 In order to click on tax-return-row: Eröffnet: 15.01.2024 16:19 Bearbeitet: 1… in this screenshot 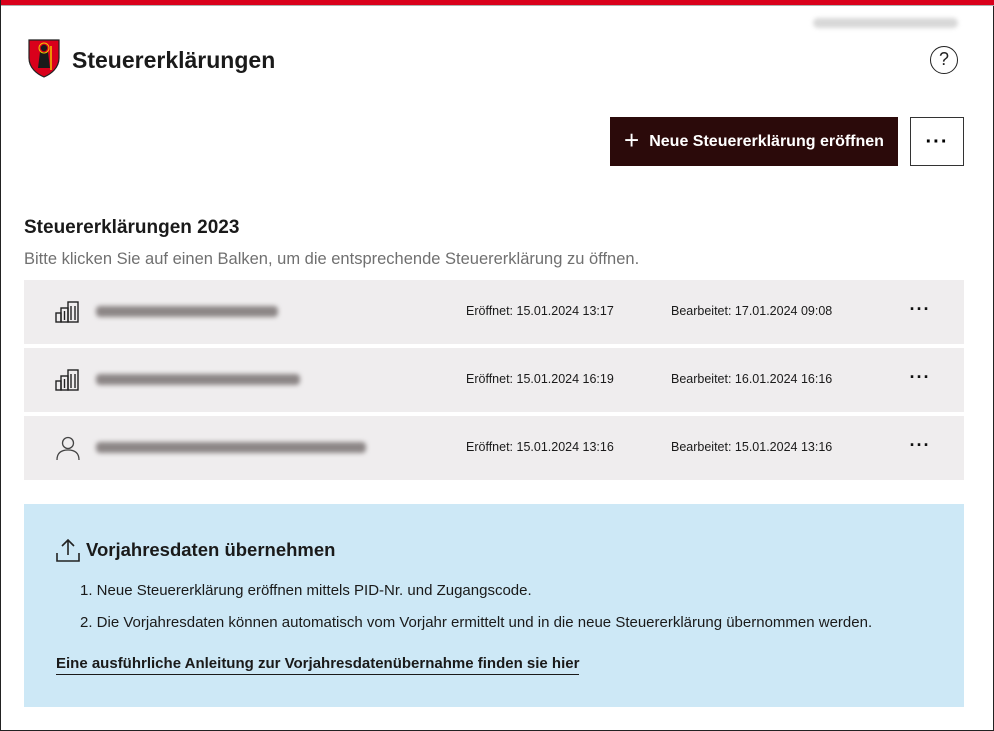, I will do `click(494, 380)`.